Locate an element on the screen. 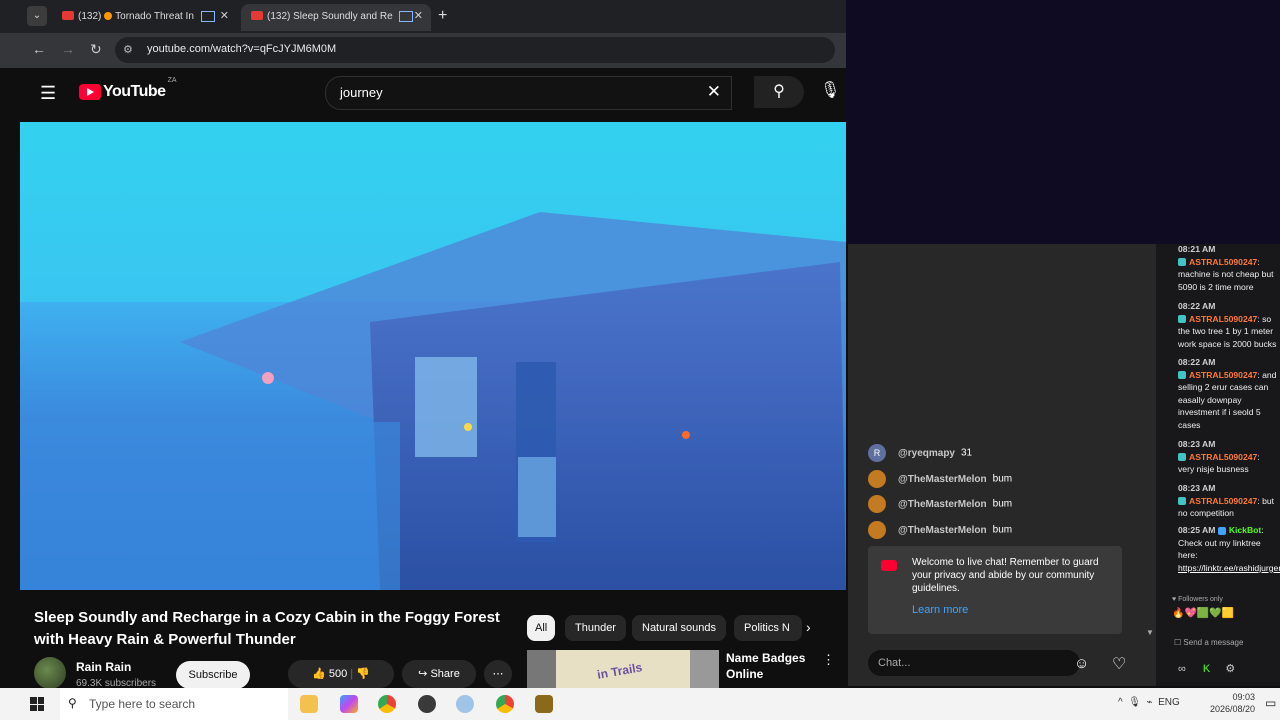 This screenshot has width=1280, height=720. tab-search-button: ⌄ is located at coordinates (37, 16).